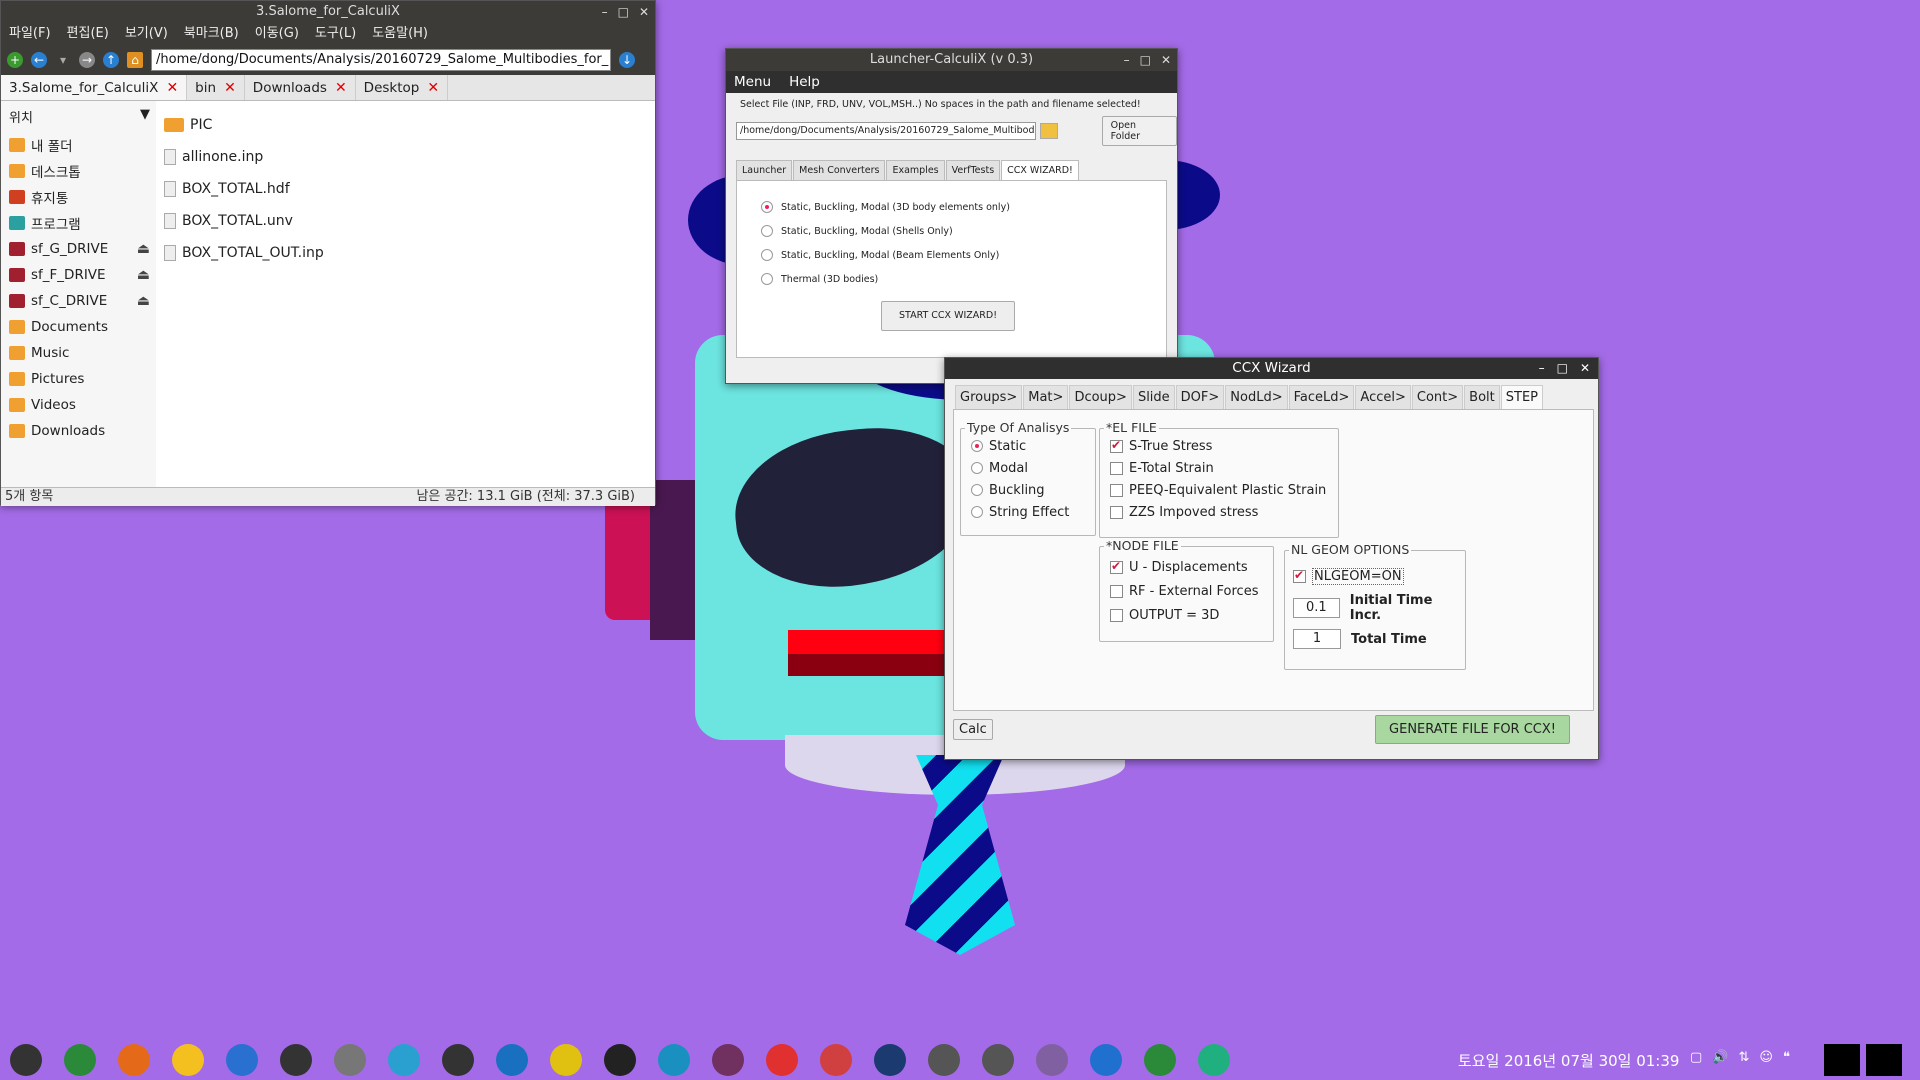  Describe the element at coordinates (134, 1060) in the screenshot. I see `firefox-icon` at that location.